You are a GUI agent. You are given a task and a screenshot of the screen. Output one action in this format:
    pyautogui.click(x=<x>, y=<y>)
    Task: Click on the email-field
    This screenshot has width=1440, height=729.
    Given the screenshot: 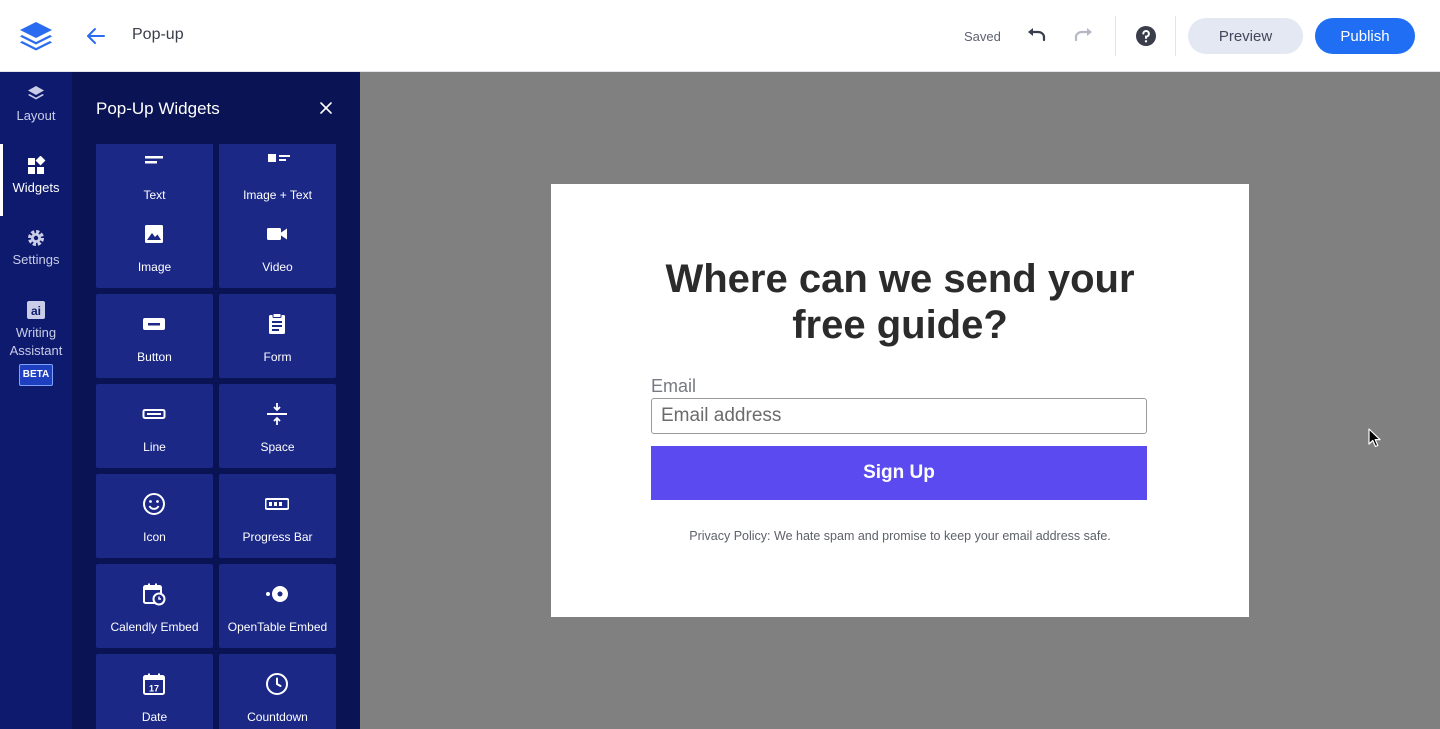 What is the action you would take?
    pyautogui.click(x=899, y=416)
    